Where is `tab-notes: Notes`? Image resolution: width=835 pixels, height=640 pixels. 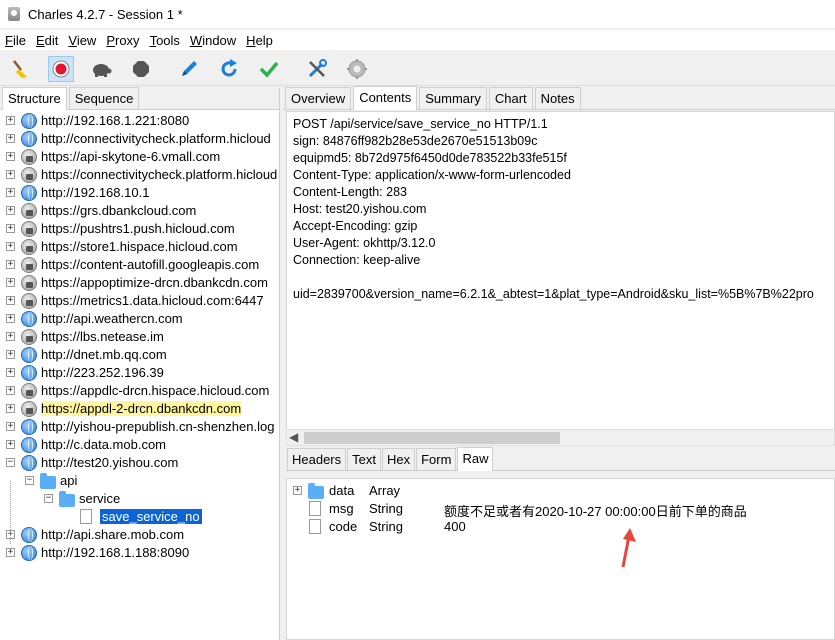
tab-notes: Notes is located at coordinates (557, 98).